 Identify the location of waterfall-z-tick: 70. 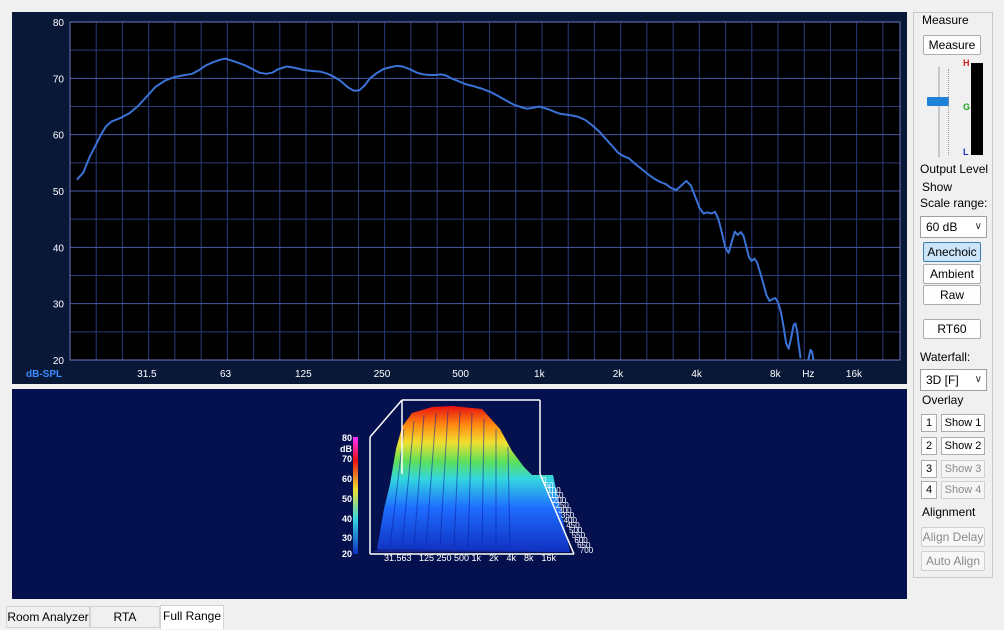
(347, 459).